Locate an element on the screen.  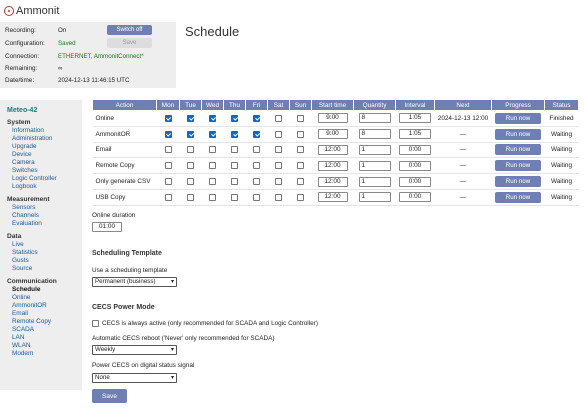
cecs-reboot-select: Weekly ▾ is located at coordinates (134, 350).